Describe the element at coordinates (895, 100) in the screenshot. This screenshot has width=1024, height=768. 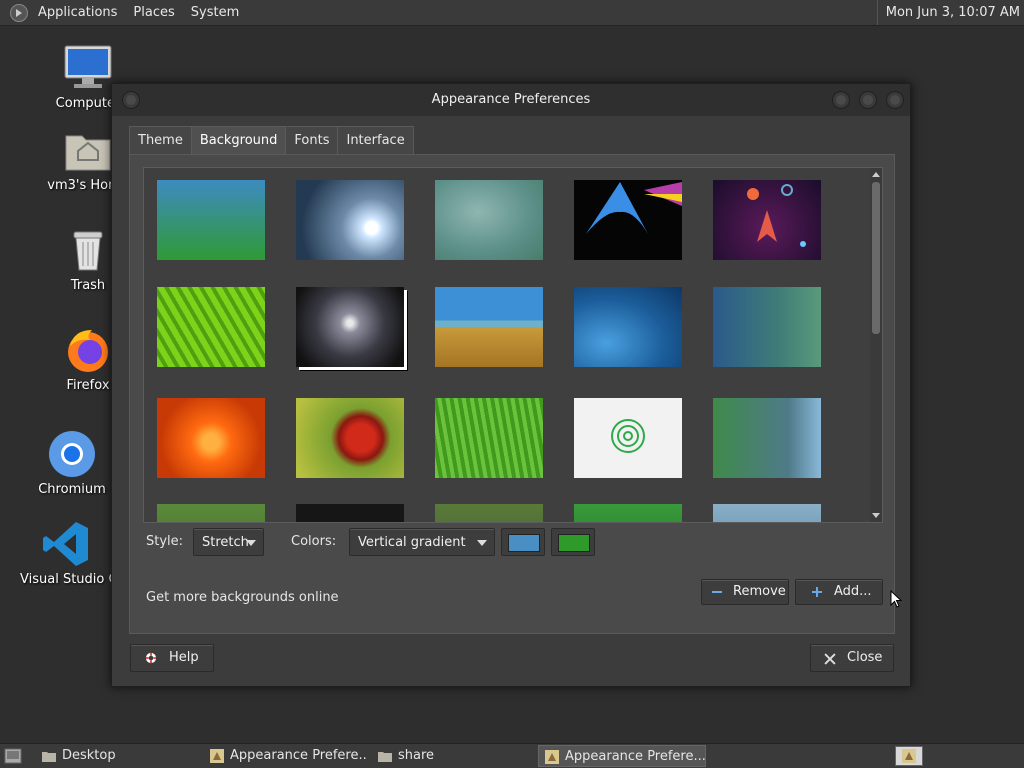
I see `close-window-icon` at that location.